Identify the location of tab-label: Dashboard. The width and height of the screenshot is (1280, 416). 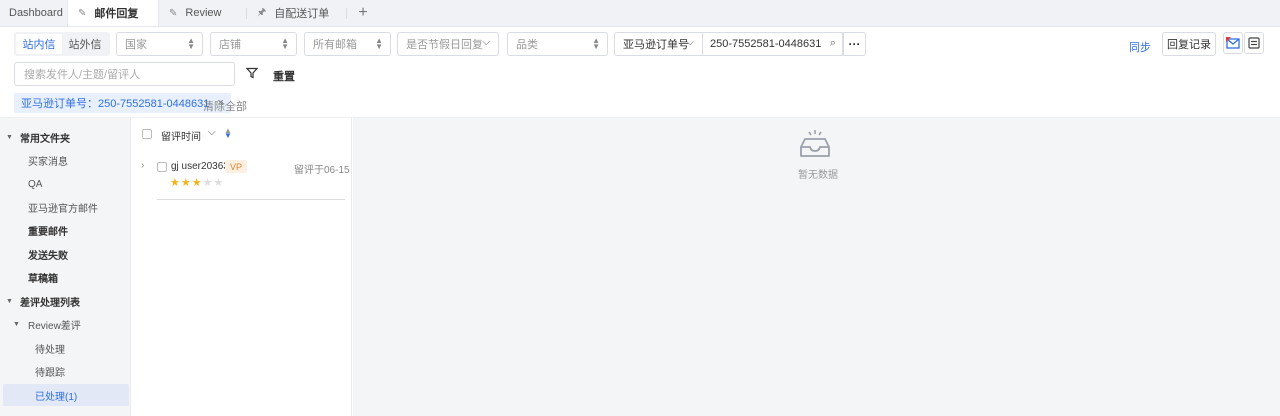
(36, 13).